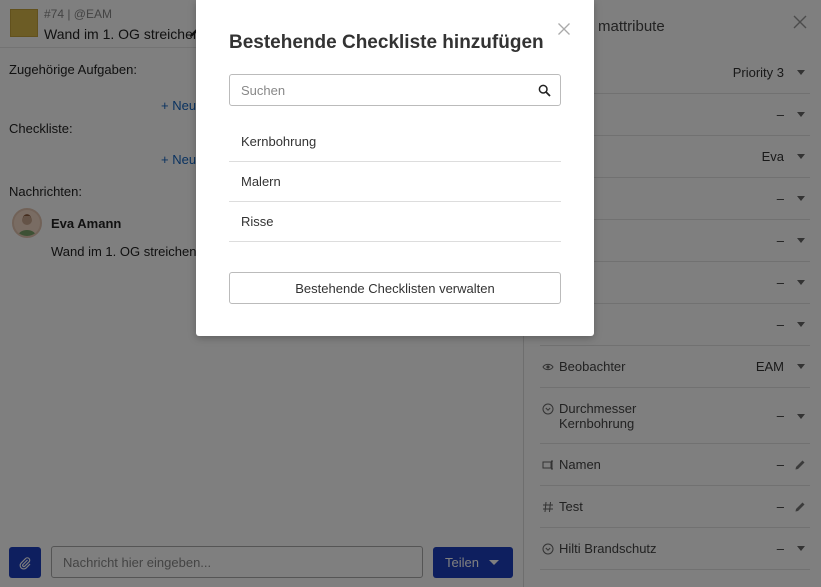 The image size is (821, 587). Describe the element at coordinates (386, 42) in the screenshot. I see `dialog-title: Bestehende Checkliste hinzufügen` at that location.